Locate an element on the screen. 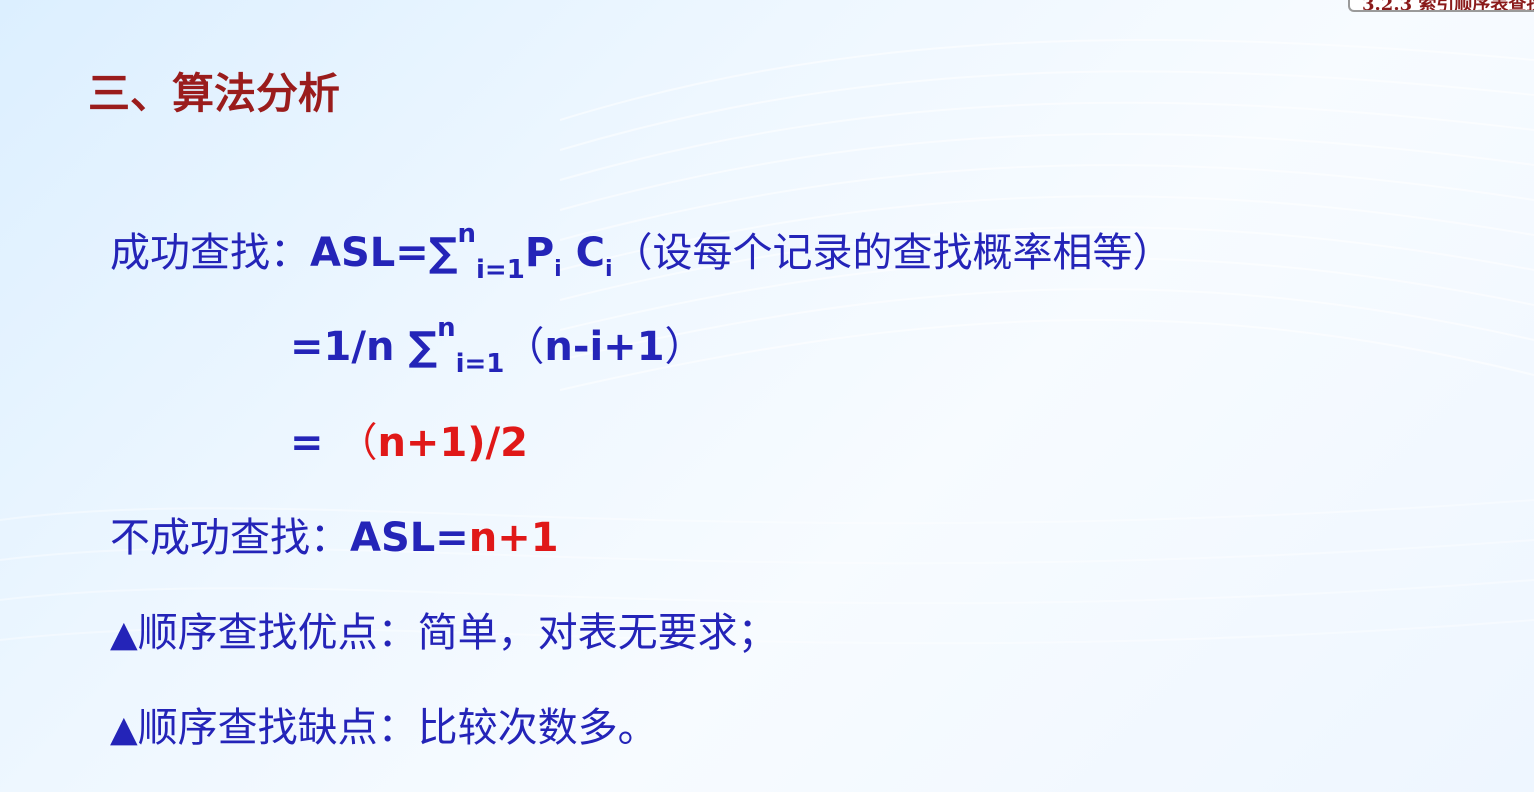  cons-text: 顺序查找缺点：比较次数多。 is located at coordinates (397, 728).